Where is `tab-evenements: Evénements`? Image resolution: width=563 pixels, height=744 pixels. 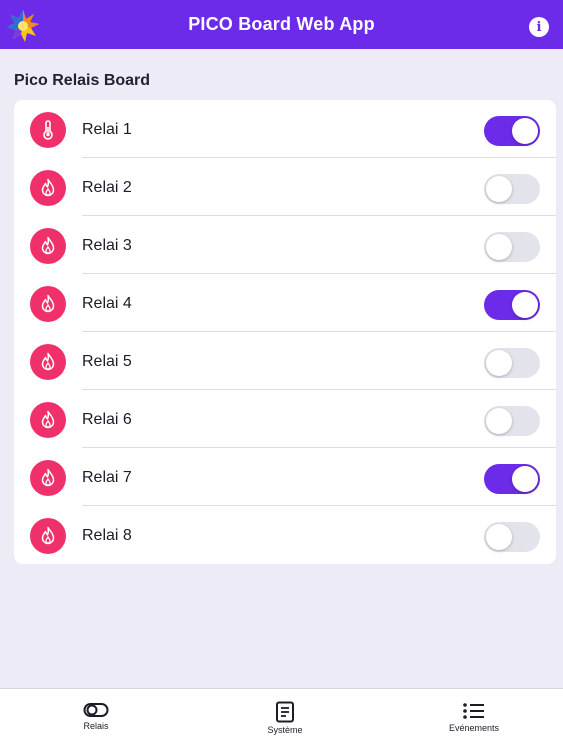
tab-evenements: Evénements is located at coordinates (474, 716).